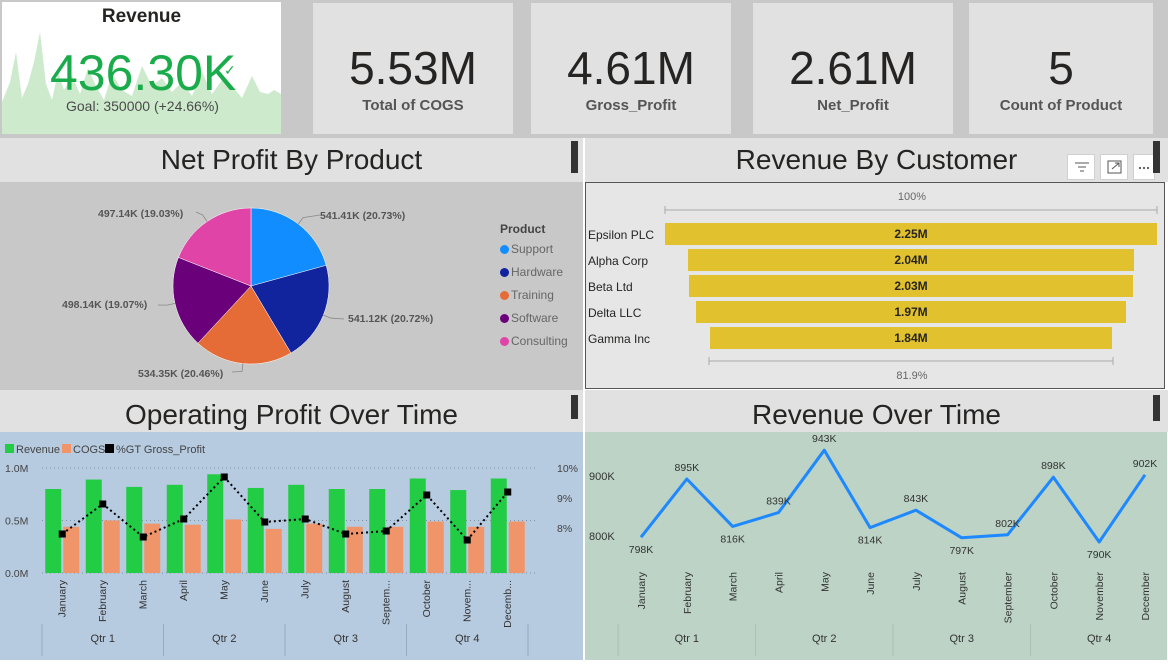 The width and height of the screenshot is (1168, 667). What do you see at coordinates (1100, 595) in the screenshot?
I see `line-x-tick-label: November` at bounding box center [1100, 595].